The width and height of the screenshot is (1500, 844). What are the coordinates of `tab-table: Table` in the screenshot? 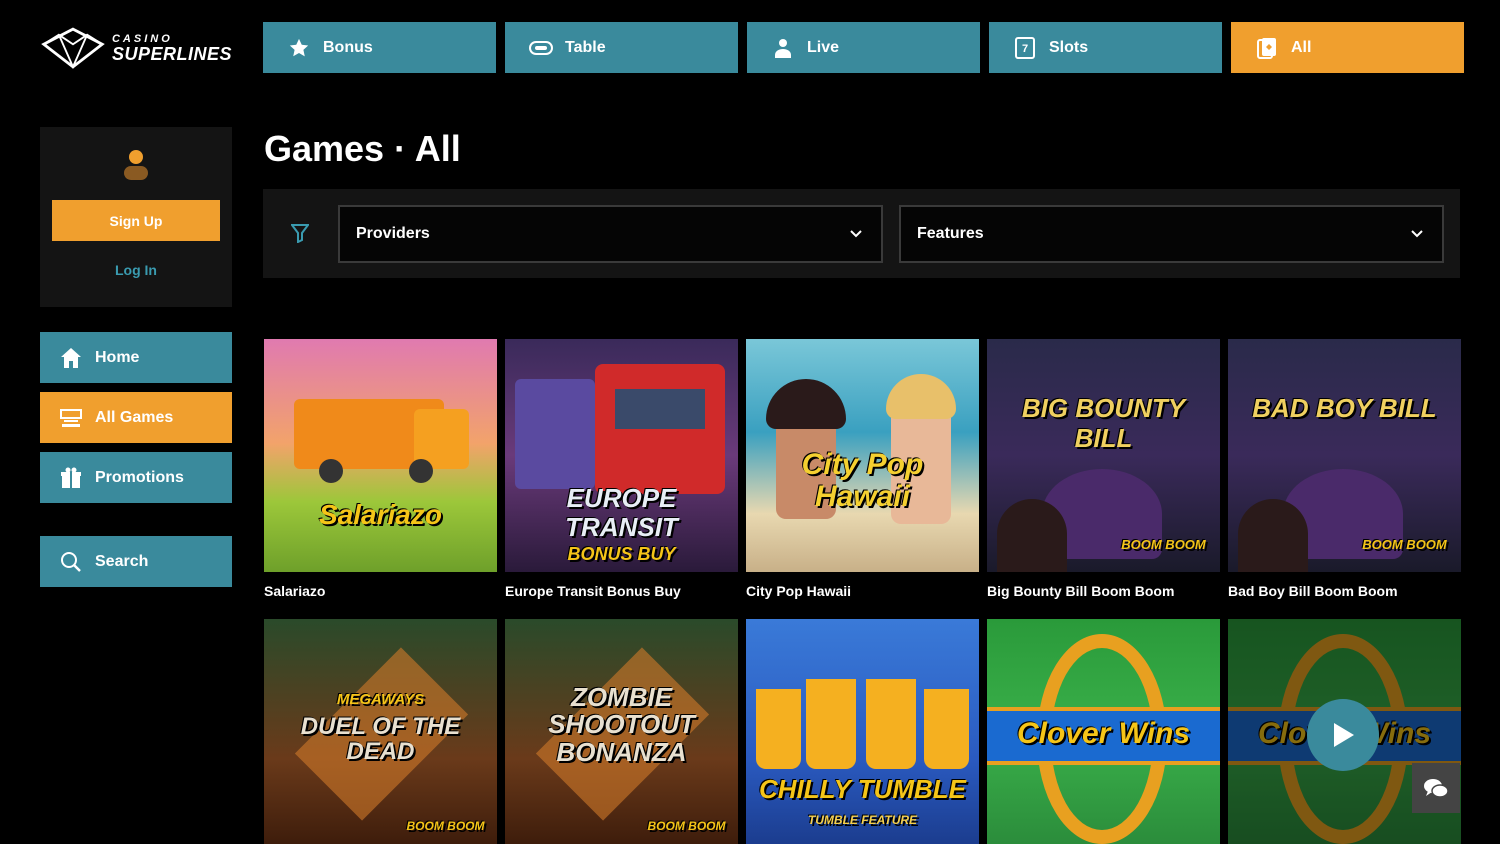 It's located at (621, 47).